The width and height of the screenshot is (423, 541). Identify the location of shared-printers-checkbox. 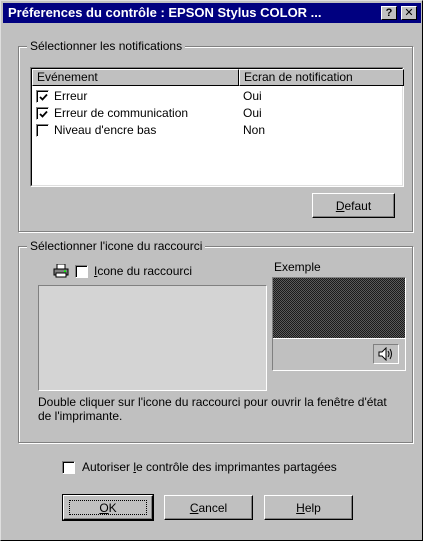
(68, 467).